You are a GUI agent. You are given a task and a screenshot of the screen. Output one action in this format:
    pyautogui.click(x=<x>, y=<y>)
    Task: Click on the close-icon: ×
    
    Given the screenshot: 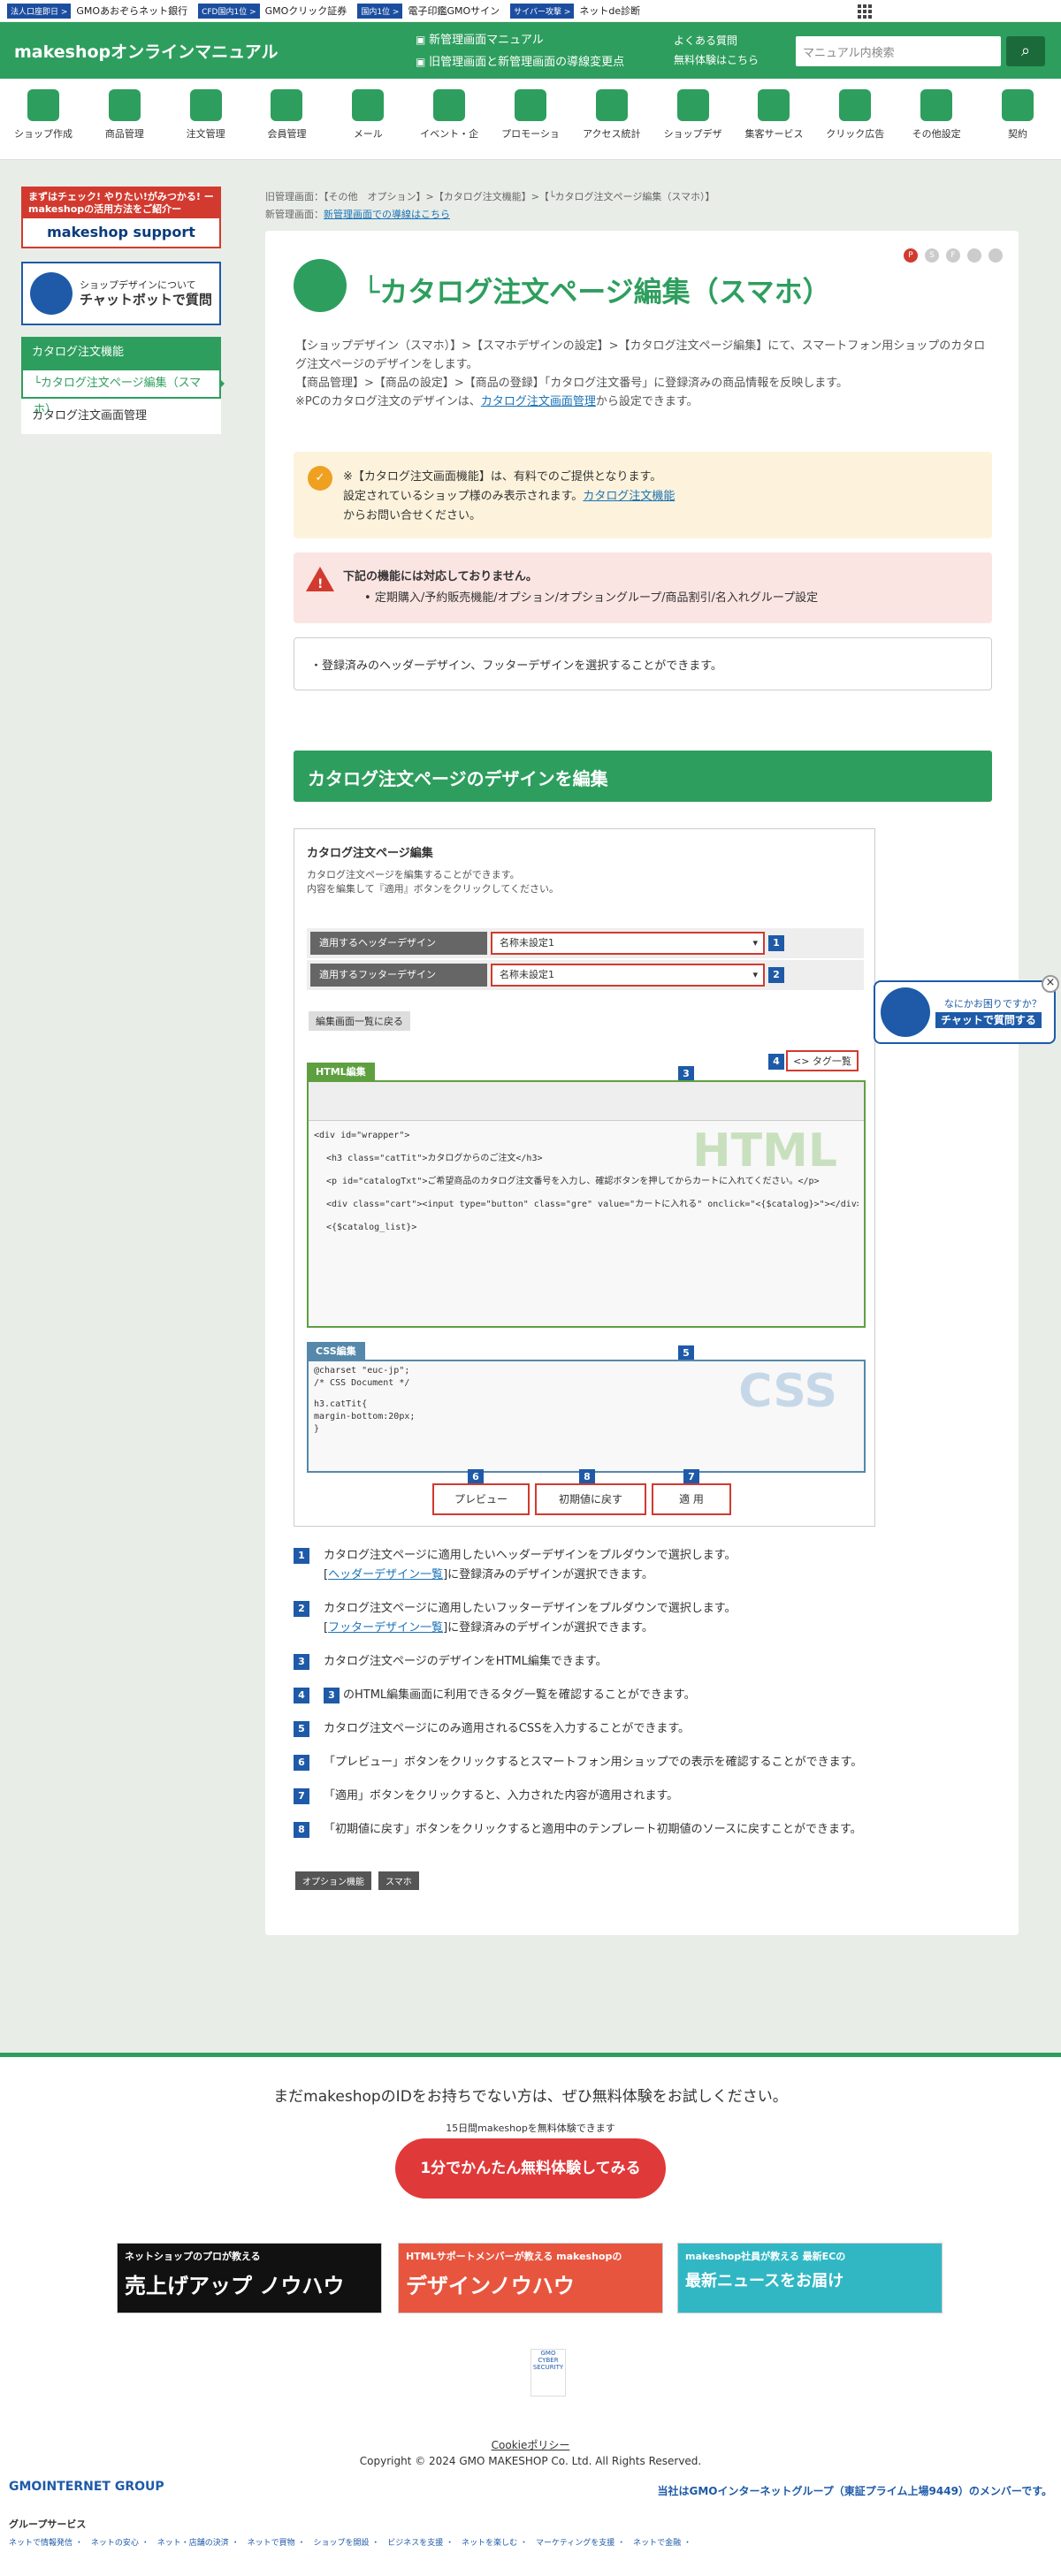 What is the action you would take?
    pyautogui.click(x=1050, y=984)
    